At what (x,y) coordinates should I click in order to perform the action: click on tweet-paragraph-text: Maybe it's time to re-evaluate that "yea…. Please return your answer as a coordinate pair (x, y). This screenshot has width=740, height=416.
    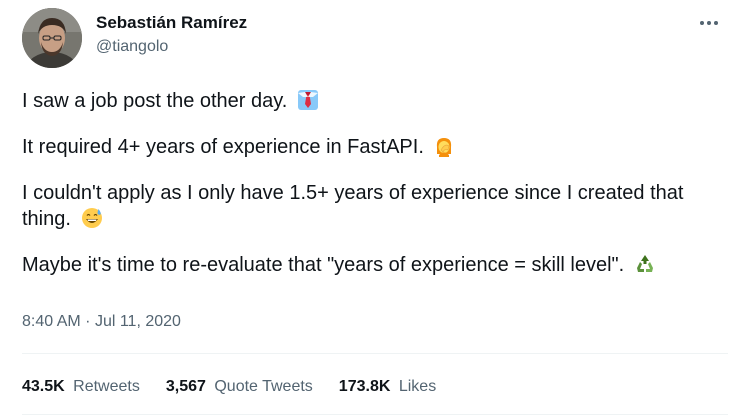
    Looking at the image, I should click on (323, 265).